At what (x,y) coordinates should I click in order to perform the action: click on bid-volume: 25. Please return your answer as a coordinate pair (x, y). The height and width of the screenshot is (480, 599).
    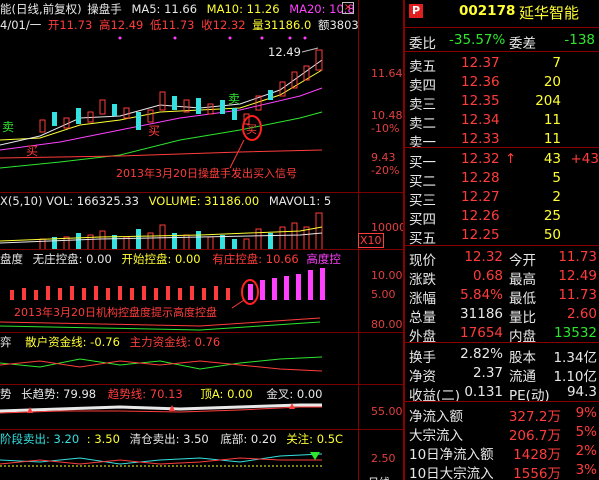
    Looking at the image, I should click on (552, 216).